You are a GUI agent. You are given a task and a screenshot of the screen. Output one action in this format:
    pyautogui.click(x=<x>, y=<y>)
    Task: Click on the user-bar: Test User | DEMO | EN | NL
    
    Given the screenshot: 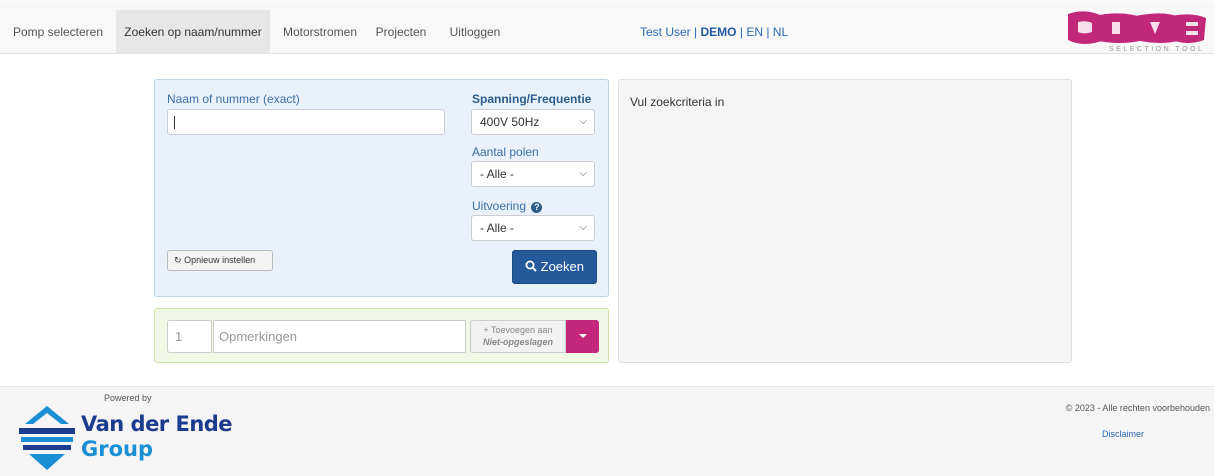 What is the action you would take?
    pyautogui.click(x=714, y=32)
    